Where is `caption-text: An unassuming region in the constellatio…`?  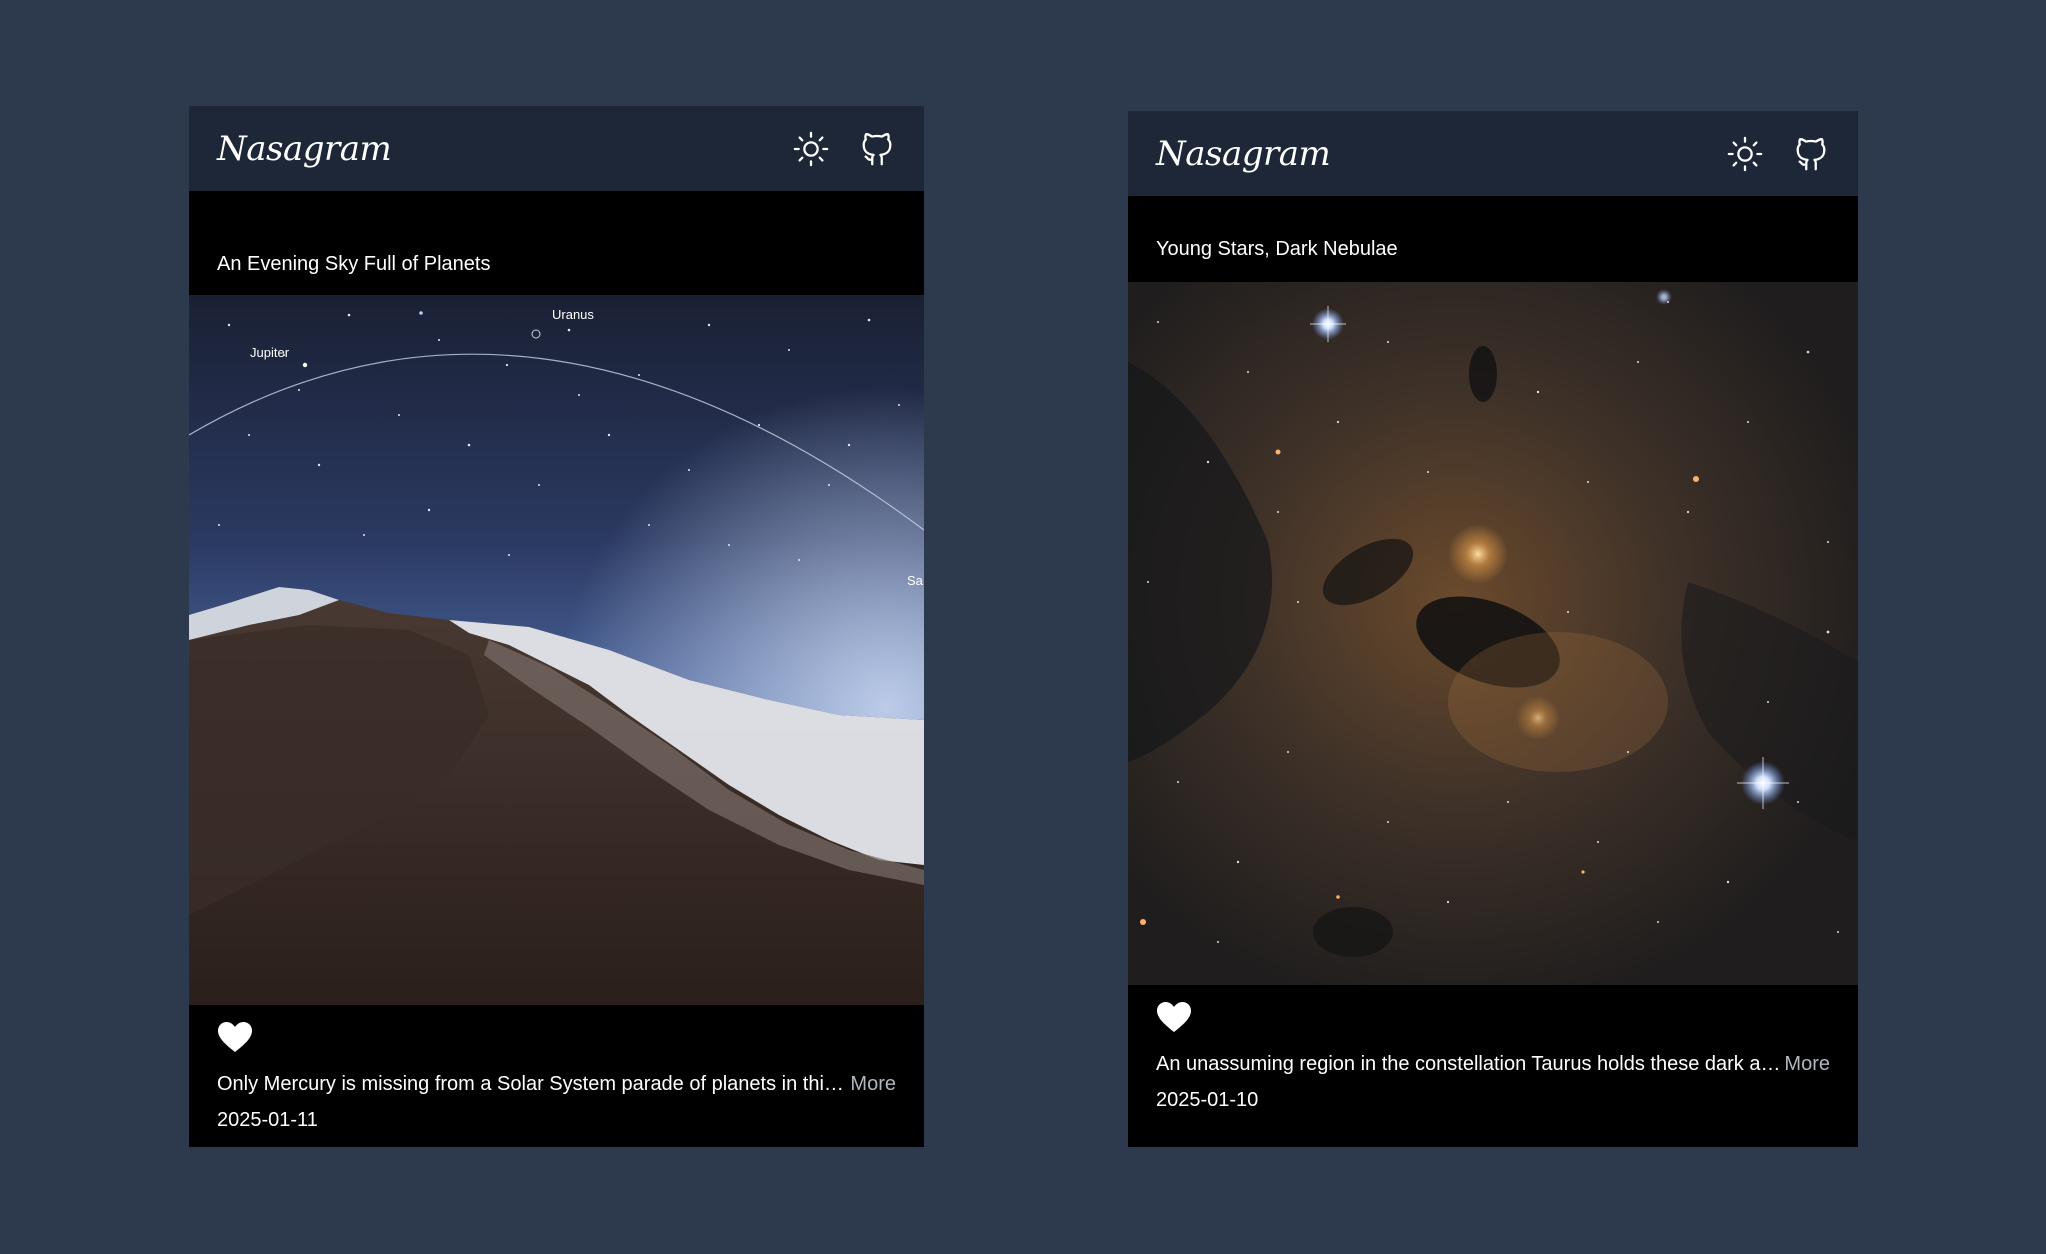 caption-text: An unassuming region in the constellatio… is located at coordinates (1470, 1064).